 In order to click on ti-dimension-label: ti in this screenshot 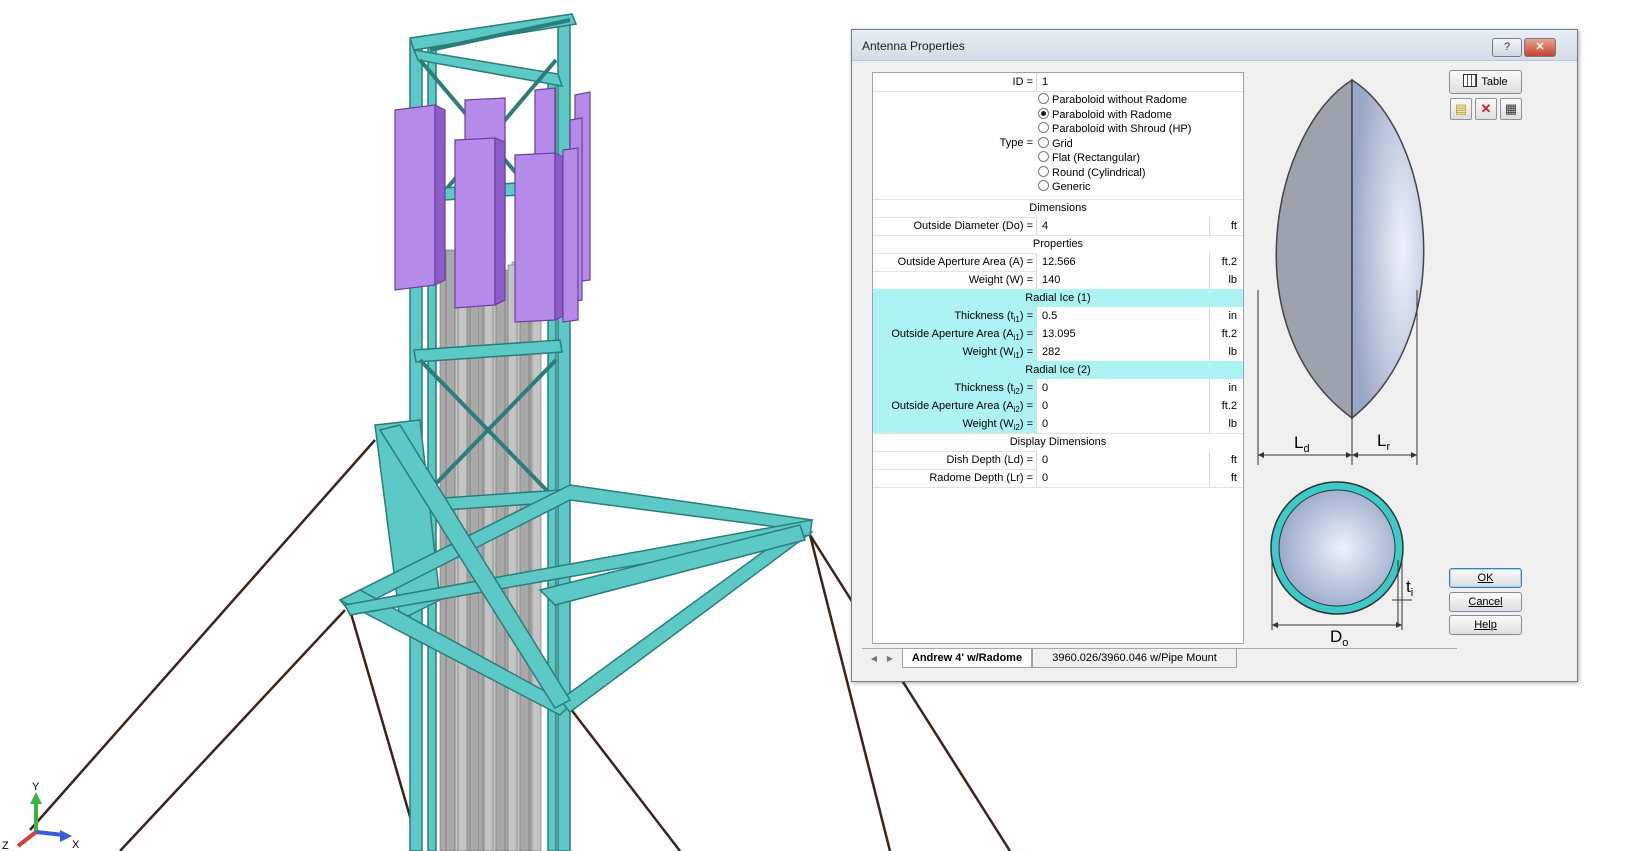, I will do `click(1409, 588)`.